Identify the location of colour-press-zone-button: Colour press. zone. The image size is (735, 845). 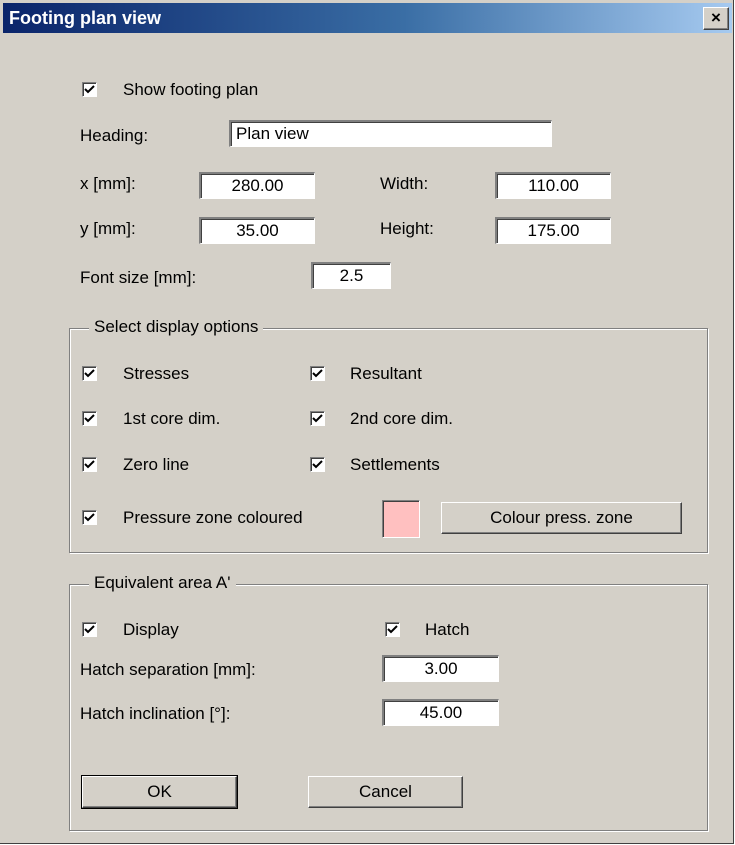
(561, 518).